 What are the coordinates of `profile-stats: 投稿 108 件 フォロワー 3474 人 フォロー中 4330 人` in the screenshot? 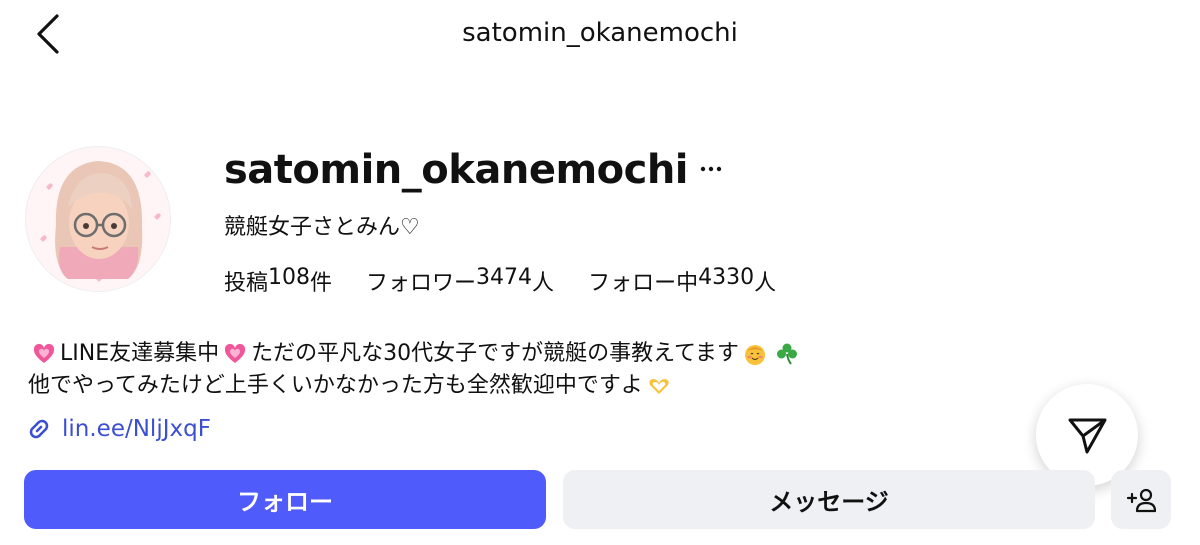 It's located at (500, 281).